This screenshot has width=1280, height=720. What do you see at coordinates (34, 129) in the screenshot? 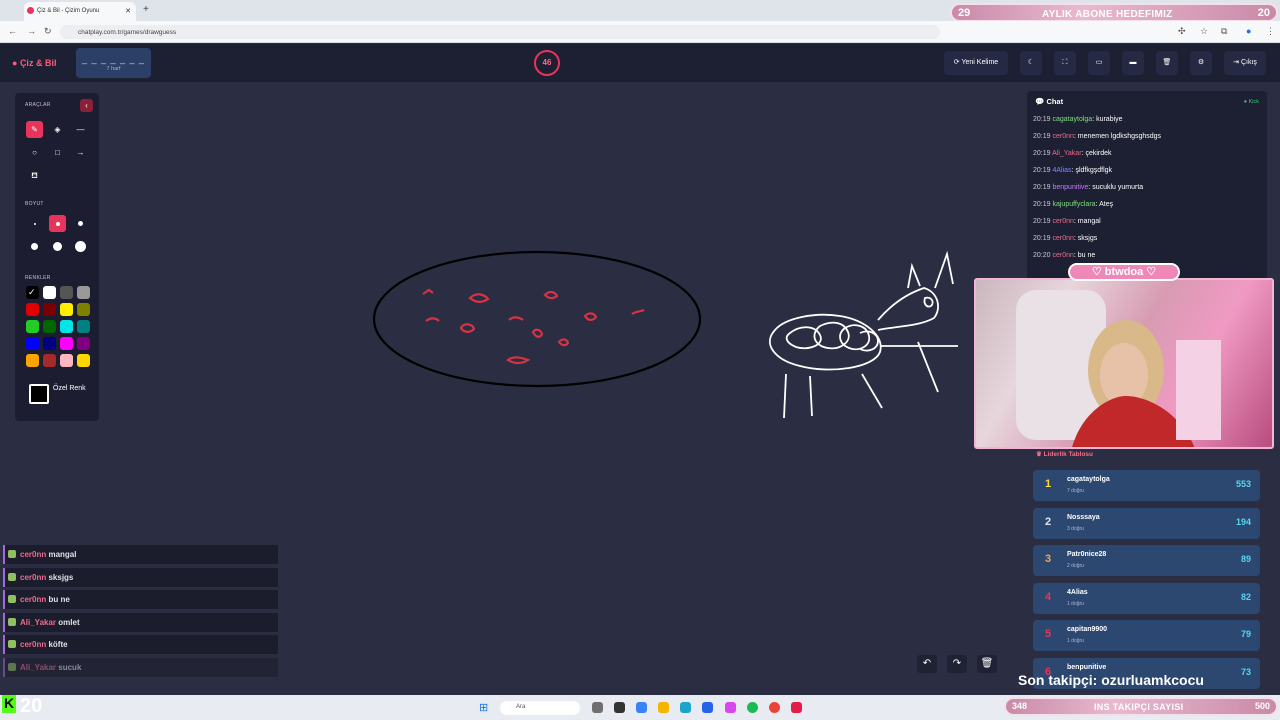
I see `brush-icon: ✎` at bounding box center [34, 129].